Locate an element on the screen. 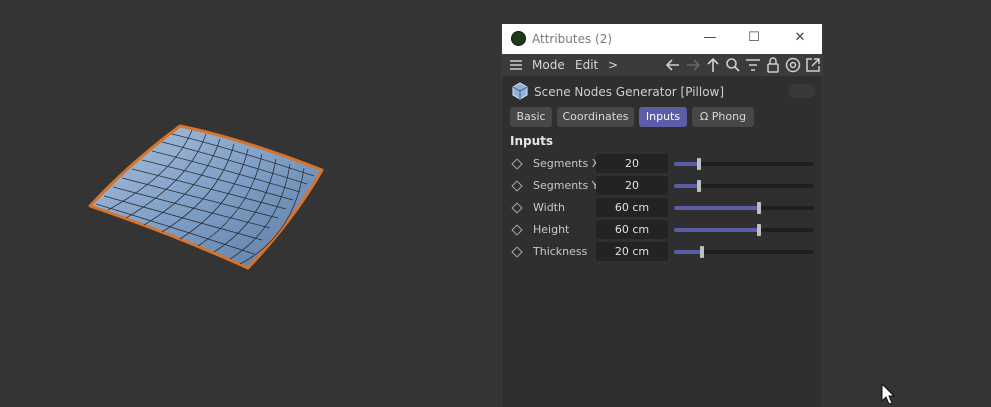 This screenshot has width=991, height=407. window-title: Attributes (2) is located at coordinates (572, 39).